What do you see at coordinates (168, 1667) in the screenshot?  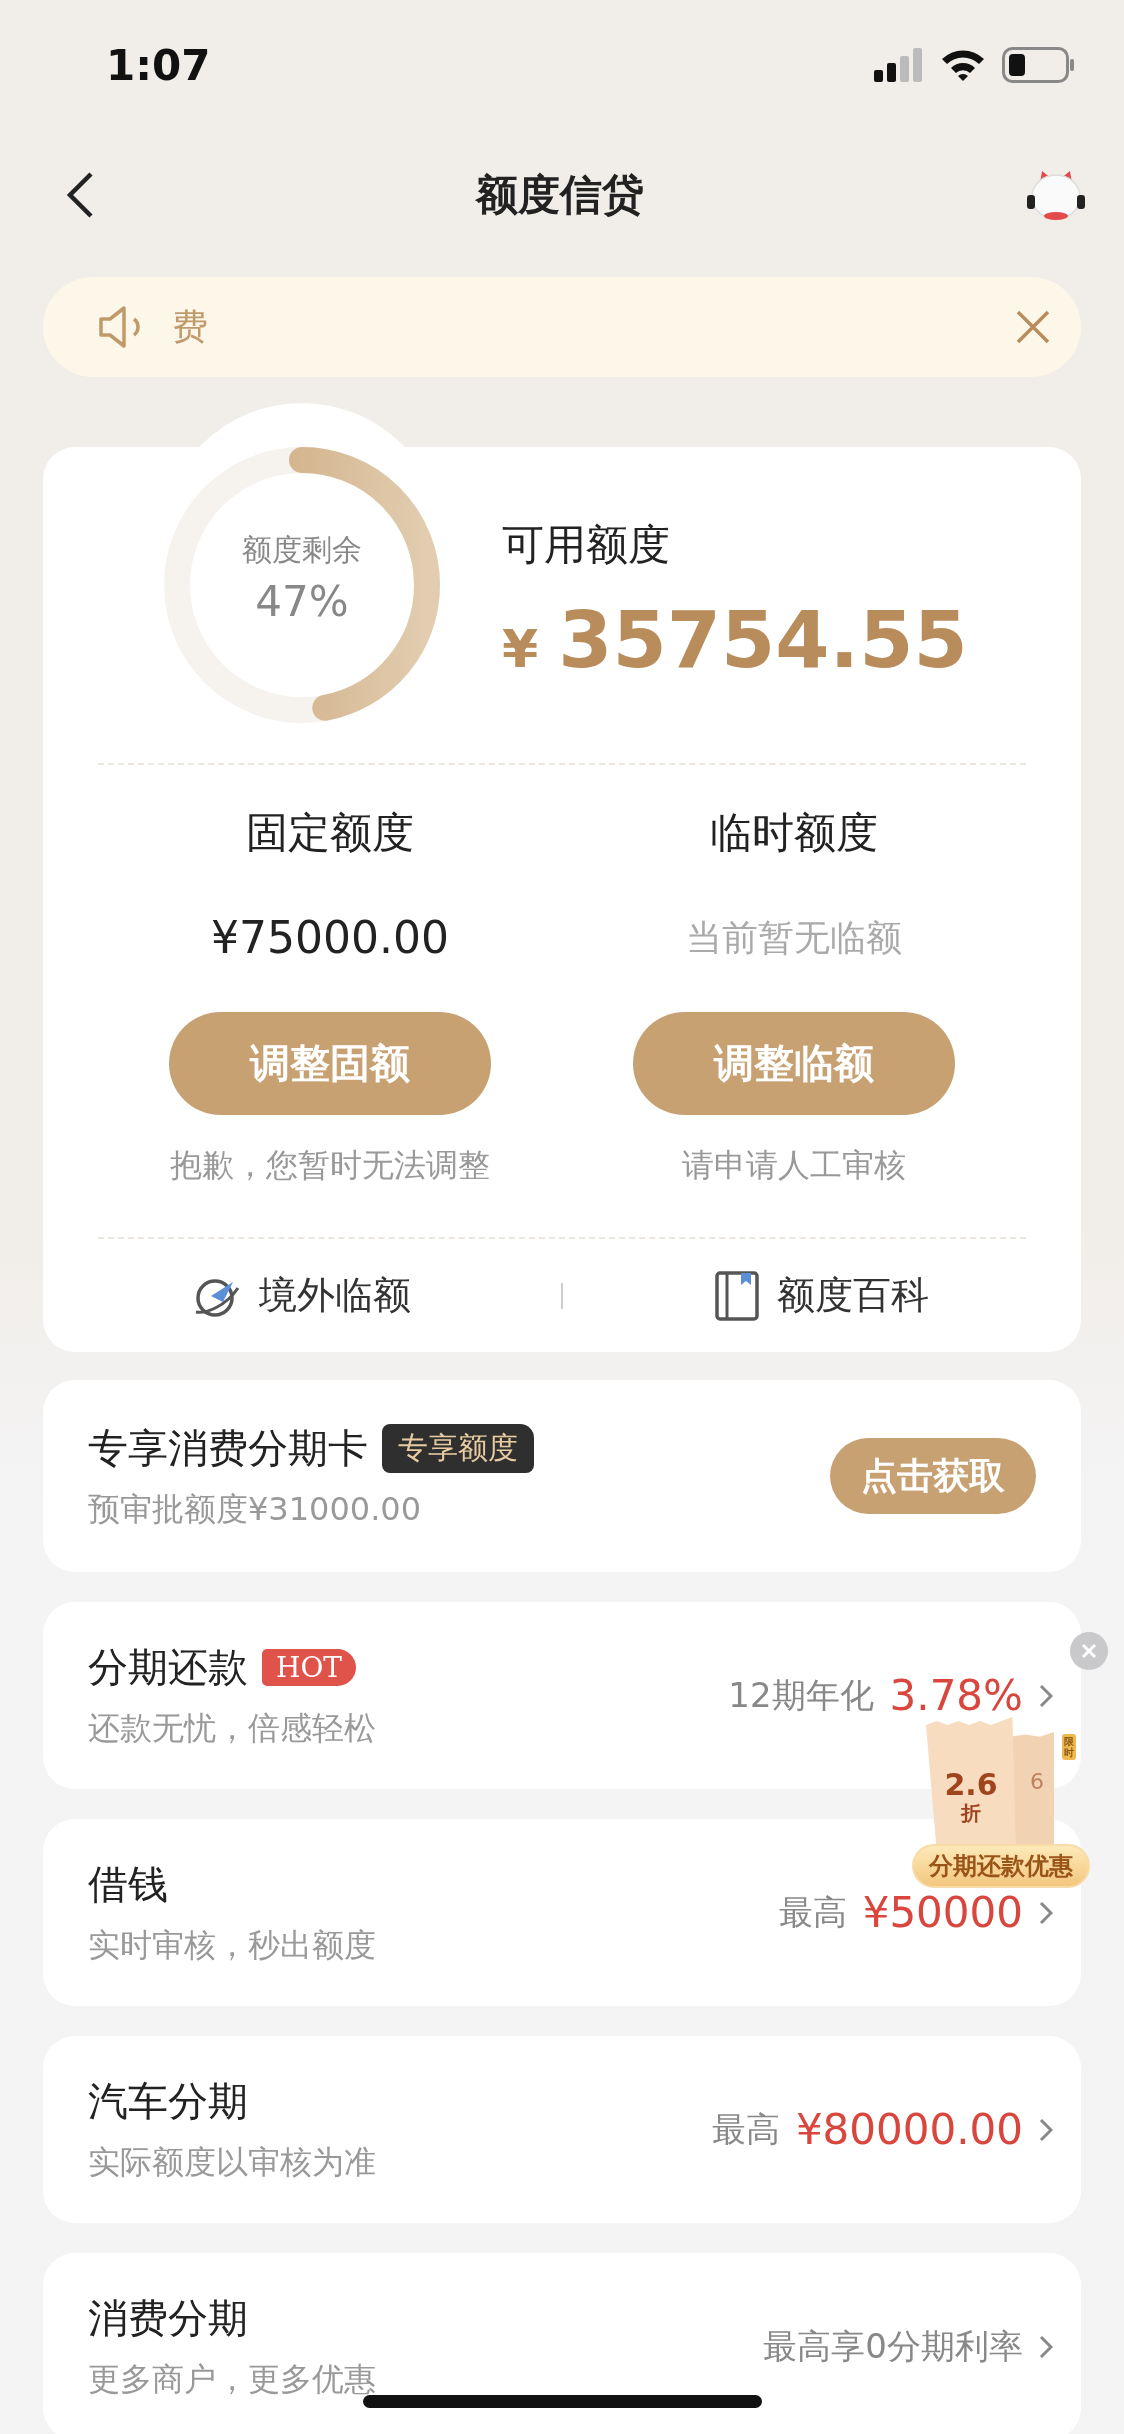 I see `product-title: 分期还款` at bounding box center [168, 1667].